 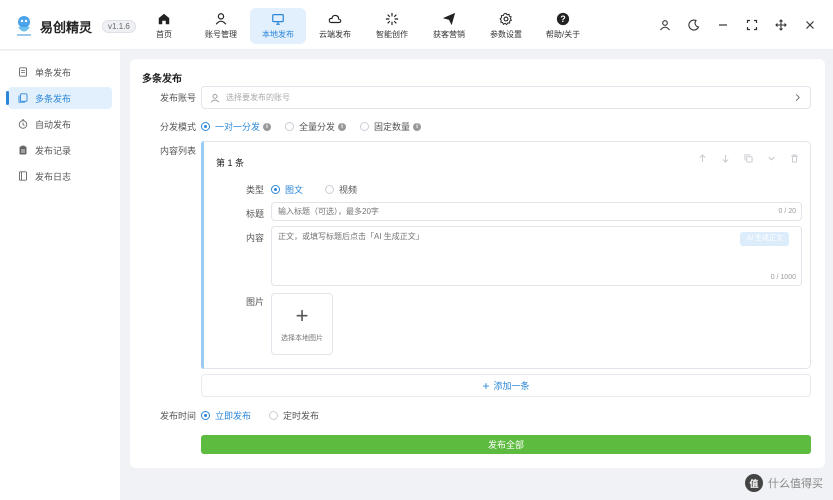 I want to click on mode-radio-group: 一对一分发 i 全量分发 i 固定数量 i, so click(x=318, y=126).